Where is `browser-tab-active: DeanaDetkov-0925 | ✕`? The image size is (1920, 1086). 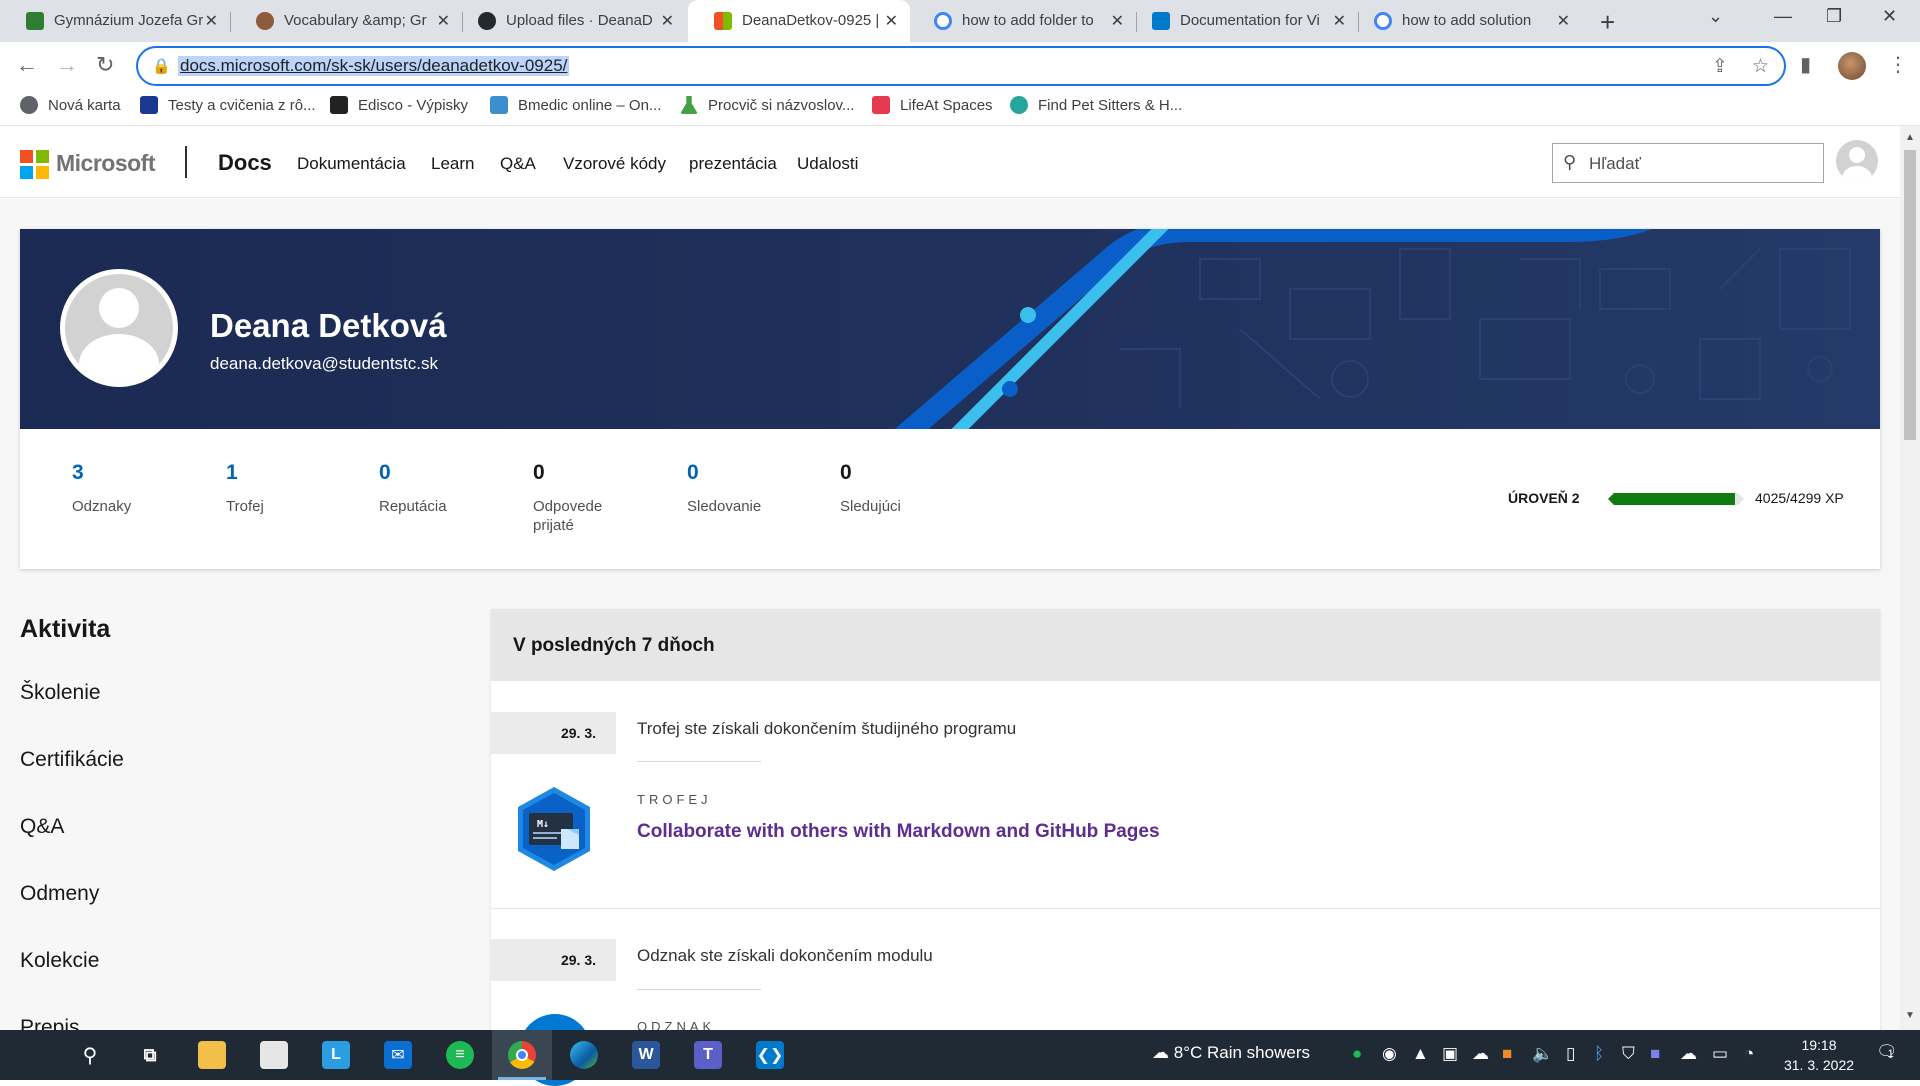
browser-tab-active: DeanaDetkov-0925 | ✕ is located at coordinates (799, 21).